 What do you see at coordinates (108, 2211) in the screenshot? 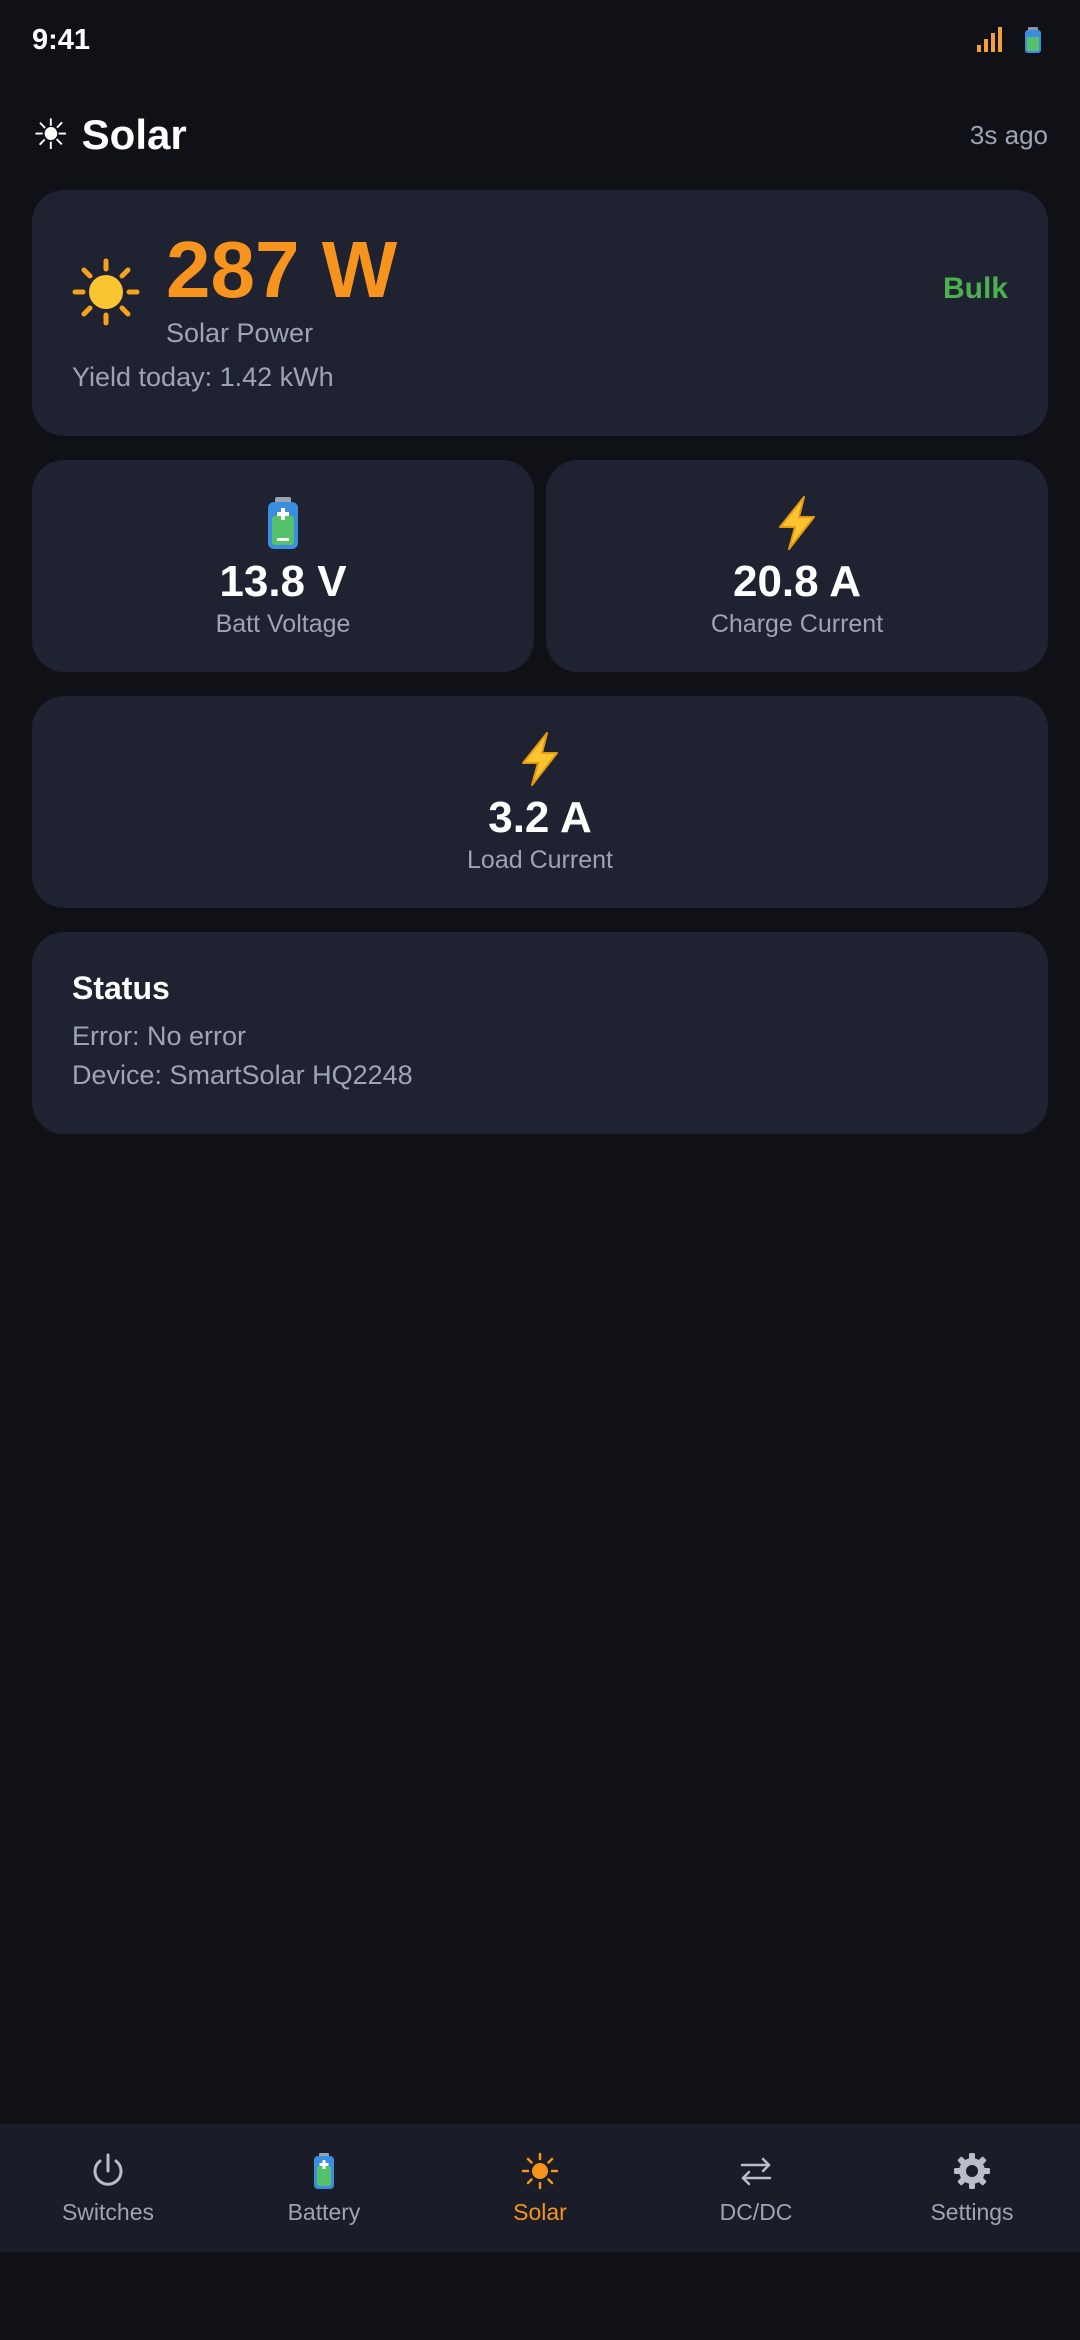
I see `nav-label-switches: Switches` at bounding box center [108, 2211].